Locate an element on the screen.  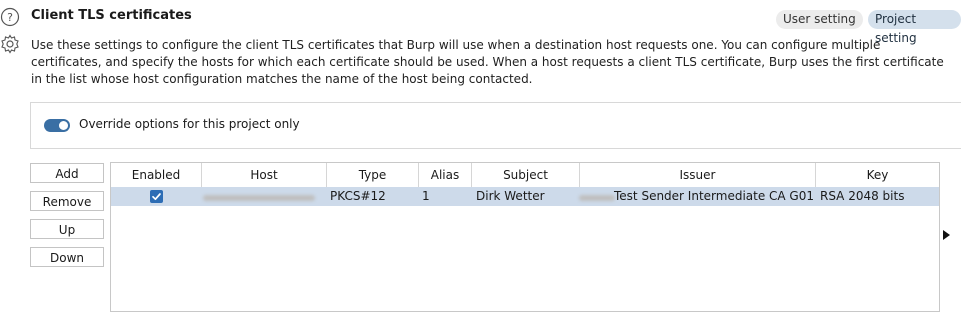
cell-issuer: Test Sender Intermediate CA G01 is located at coordinates (714, 196).